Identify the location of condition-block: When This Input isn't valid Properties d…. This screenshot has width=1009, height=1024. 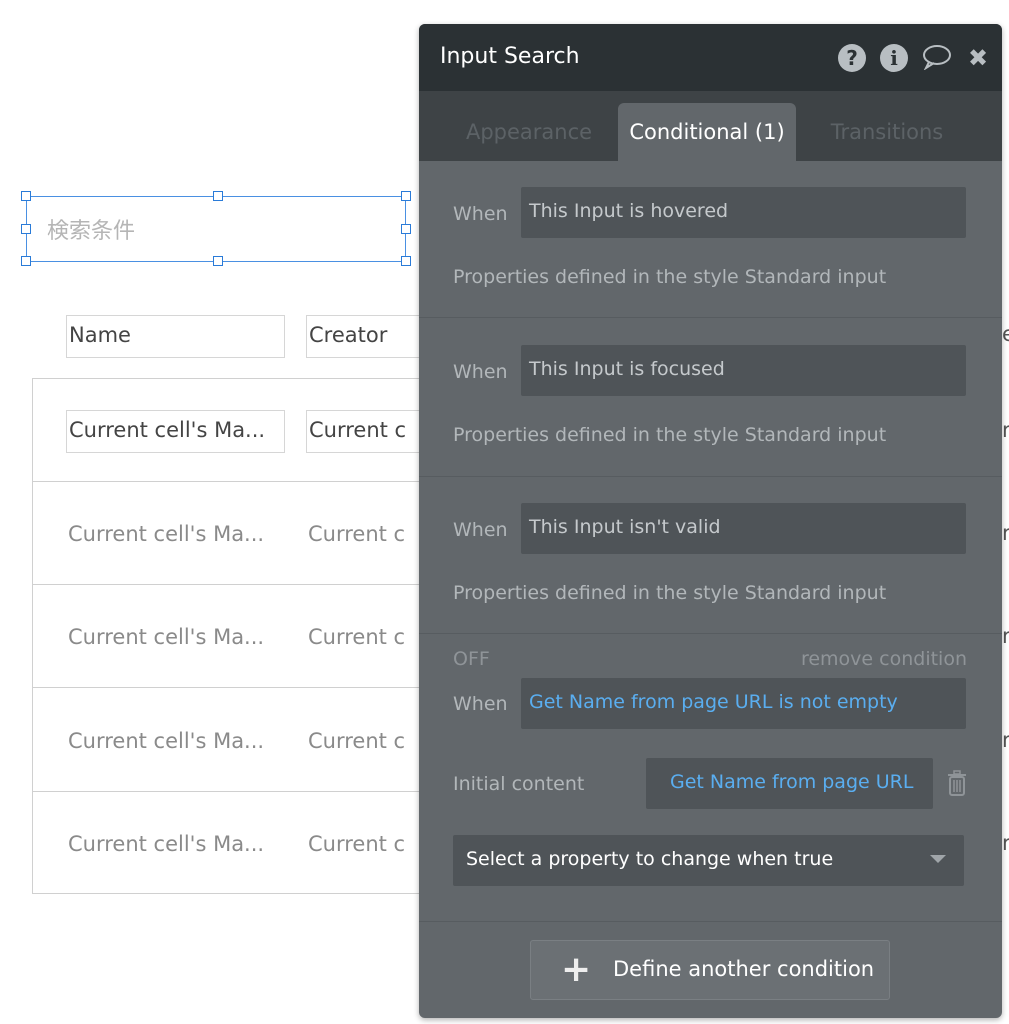
(710, 555).